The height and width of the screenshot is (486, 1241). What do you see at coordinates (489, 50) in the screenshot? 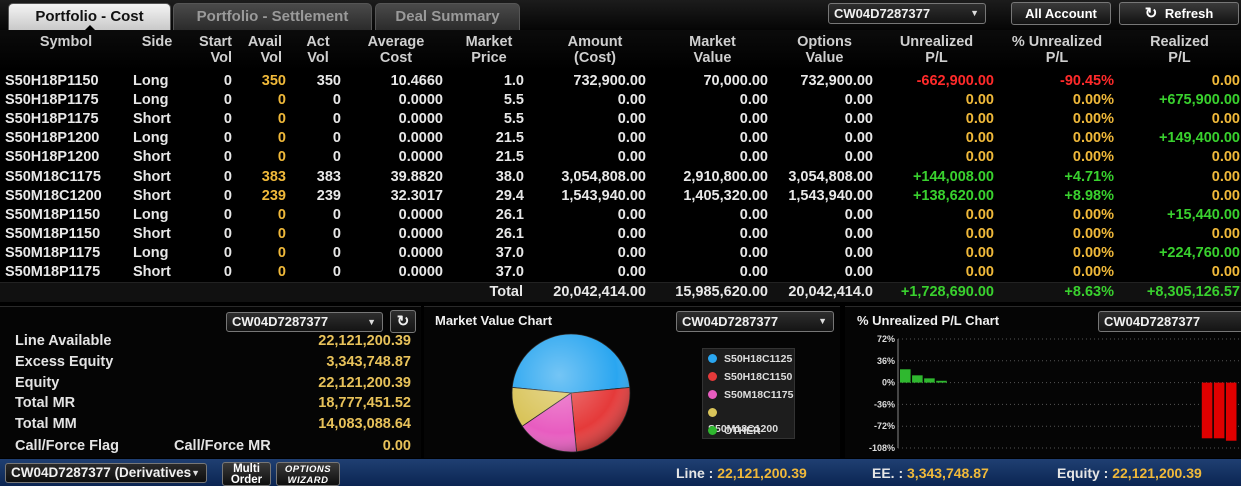
I see `column-header-mkt-price: Market Price` at bounding box center [489, 50].